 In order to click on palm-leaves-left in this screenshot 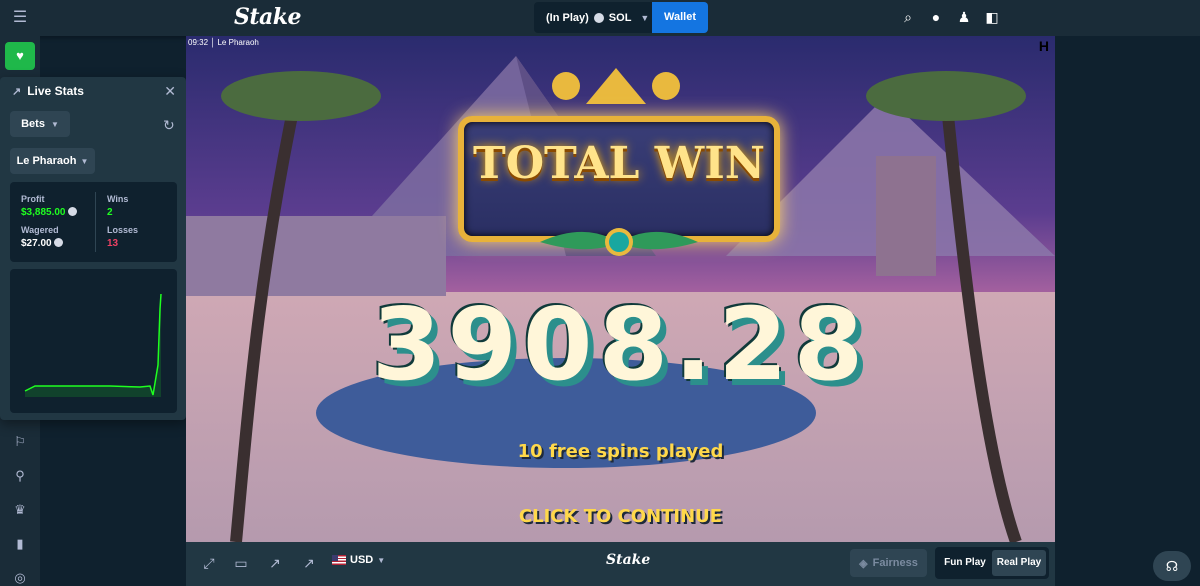, I will do `click(301, 96)`.